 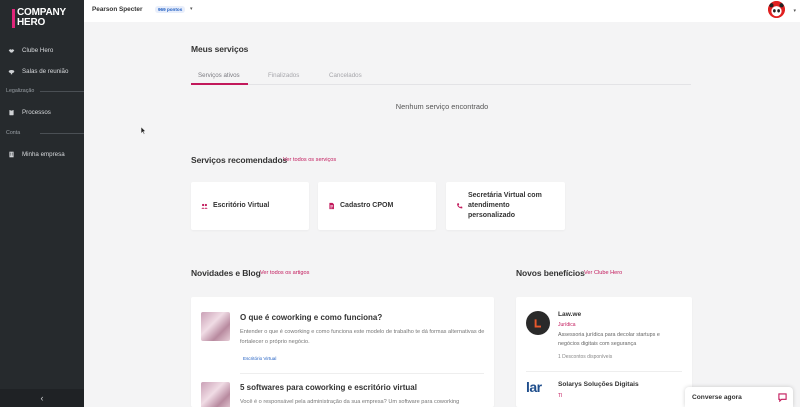 What do you see at coordinates (11, 154) in the screenshot?
I see `building-icon` at bounding box center [11, 154].